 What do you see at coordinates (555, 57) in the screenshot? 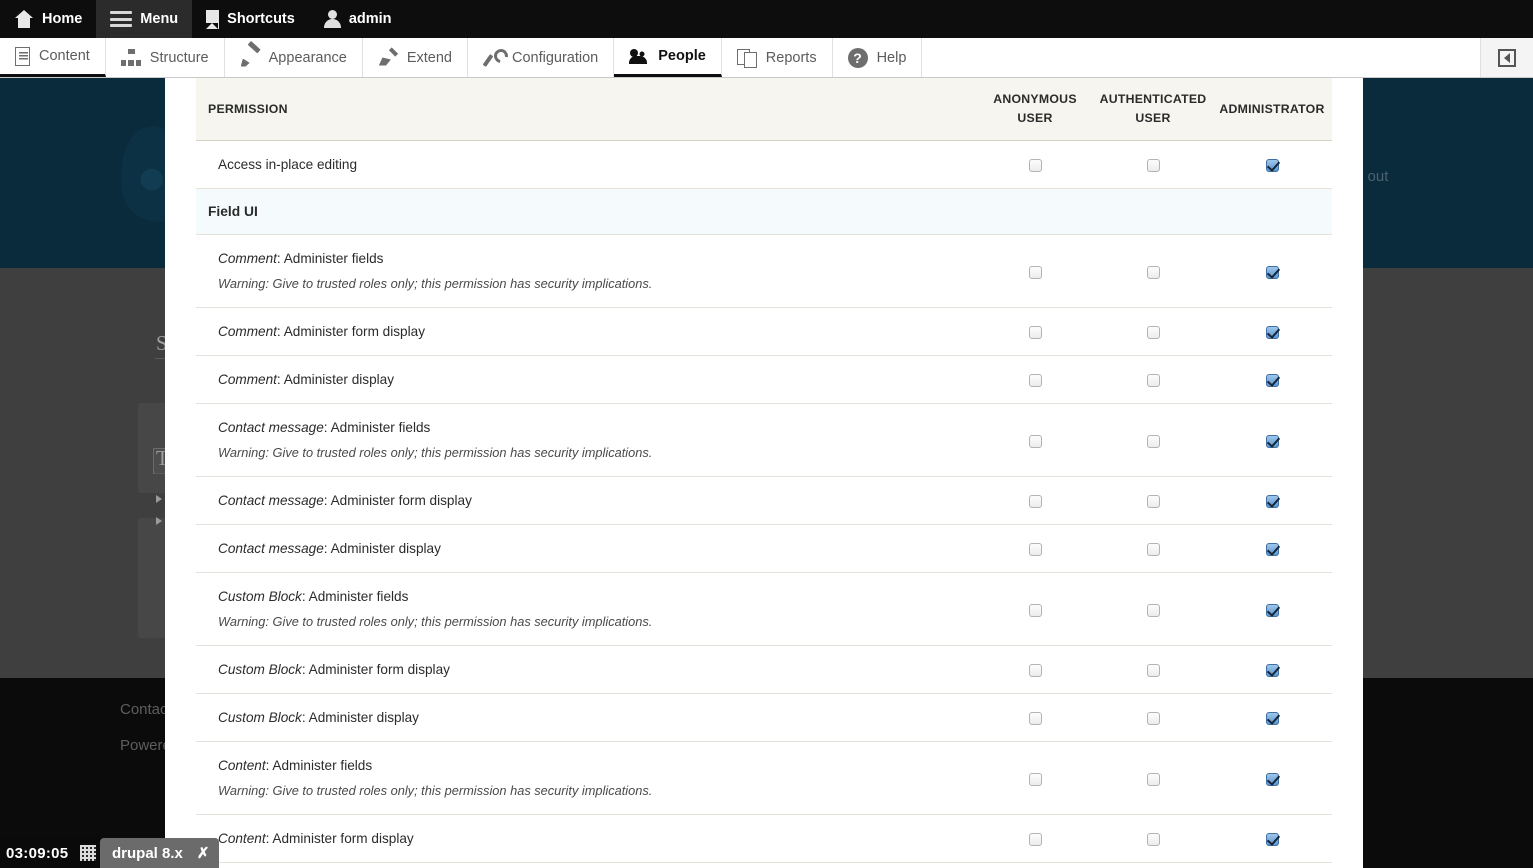
I see `toolbar-tab-label-configuration: Configuration` at bounding box center [555, 57].